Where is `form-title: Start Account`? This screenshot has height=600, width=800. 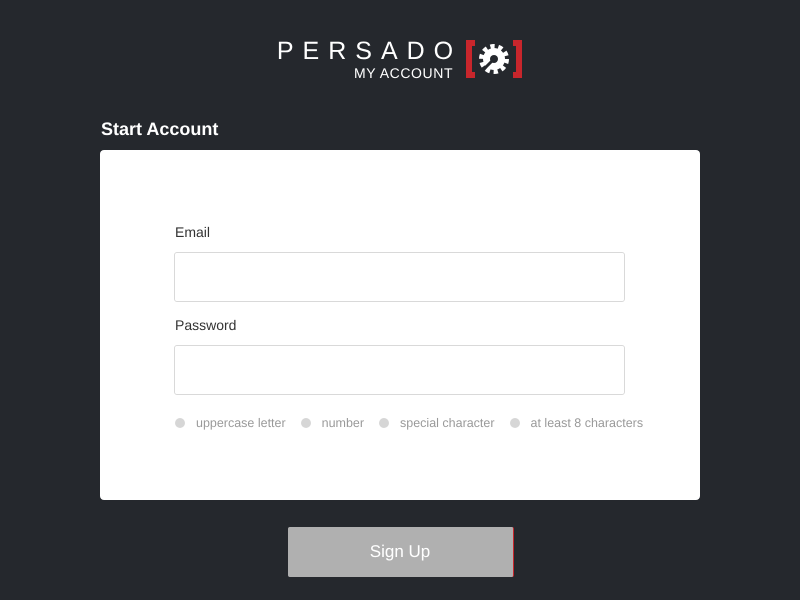 form-title: Start Account is located at coordinates (159, 129).